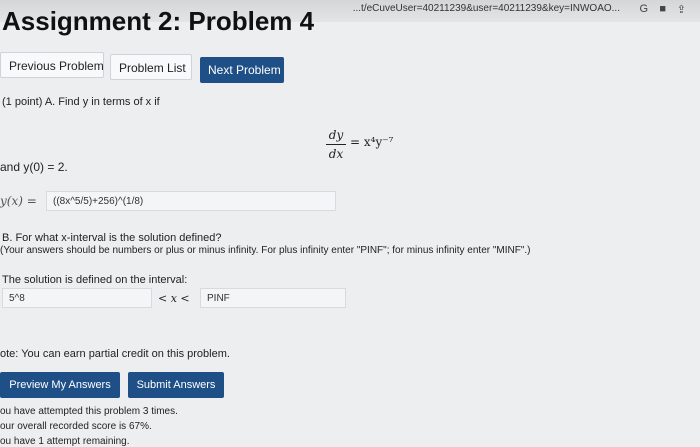  What do you see at coordinates (76, 426) in the screenshot?
I see `score-text: our overall recorded score is 67%.` at bounding box center [76, 426].